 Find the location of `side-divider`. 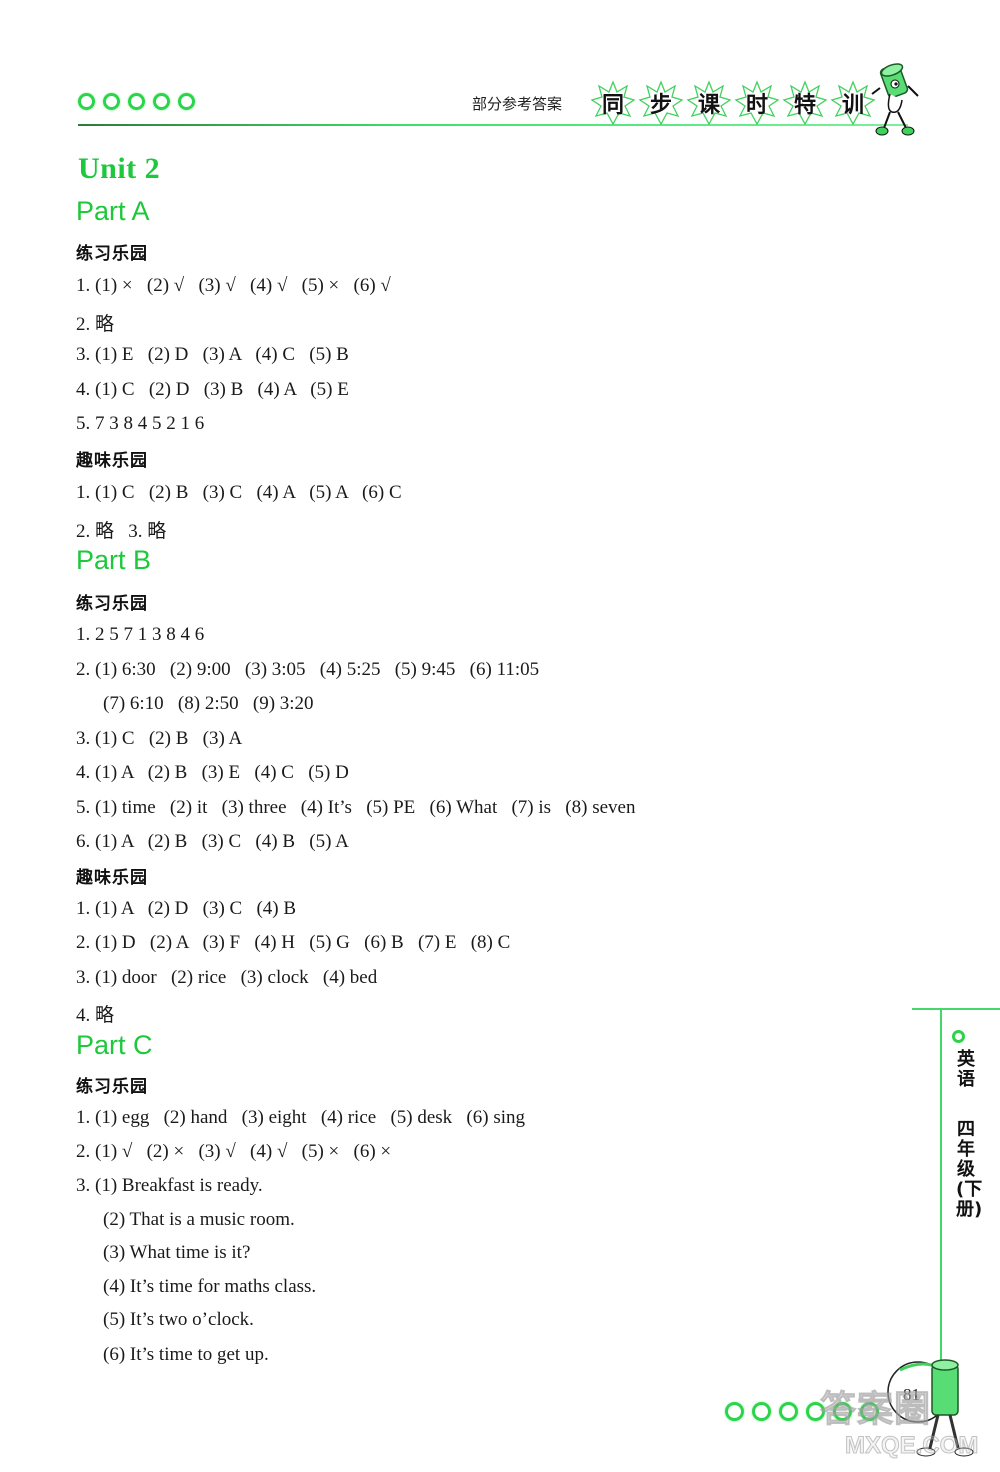

side-divider is located at coordinates (956, 1009).